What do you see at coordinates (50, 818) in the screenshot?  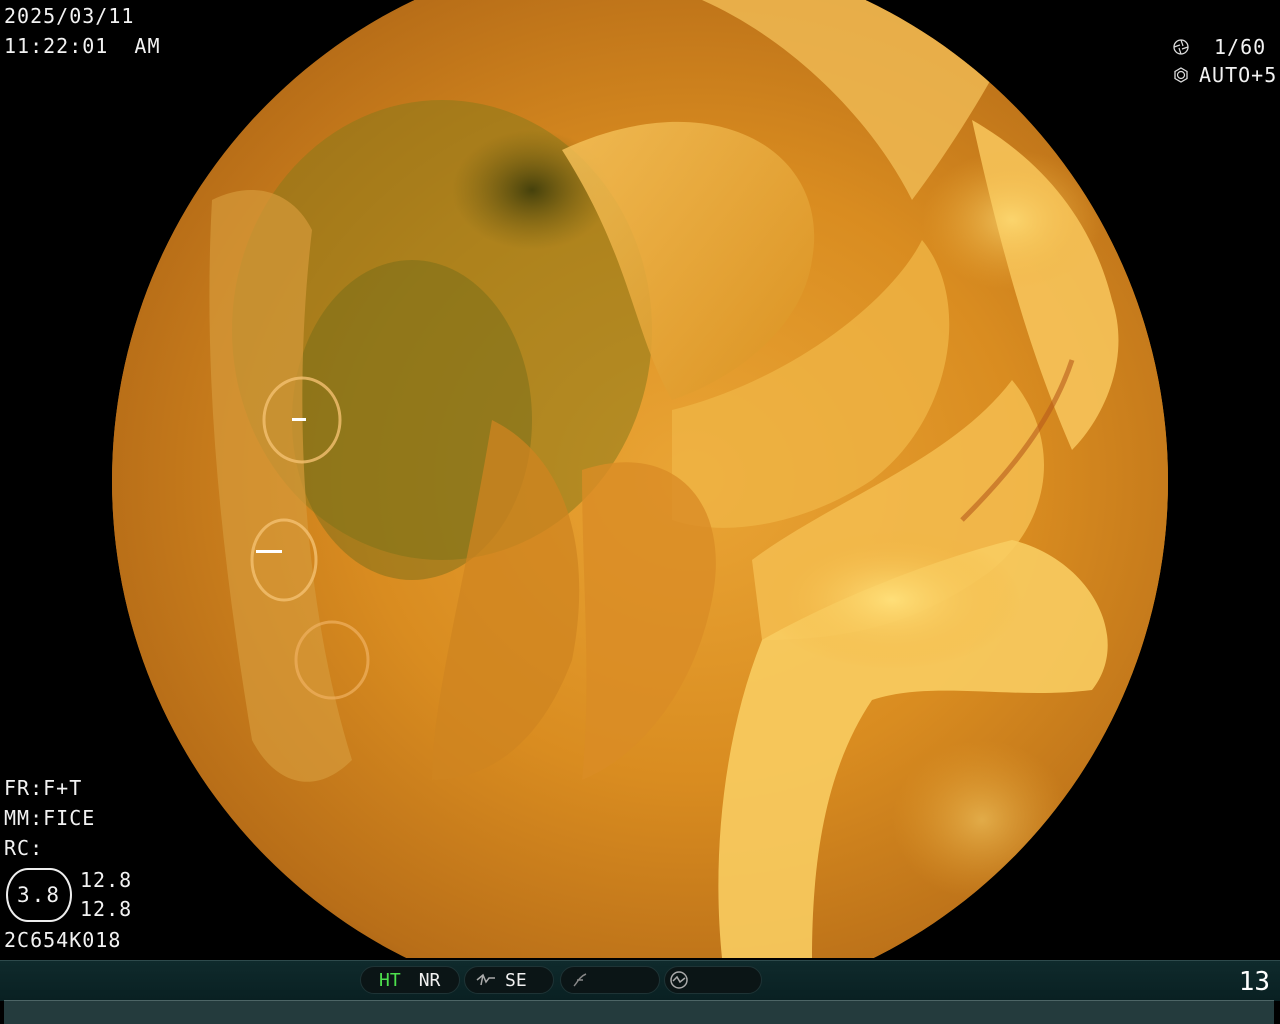 I see `mm-setting: MM:FICE` at bounding box center [50, 818].